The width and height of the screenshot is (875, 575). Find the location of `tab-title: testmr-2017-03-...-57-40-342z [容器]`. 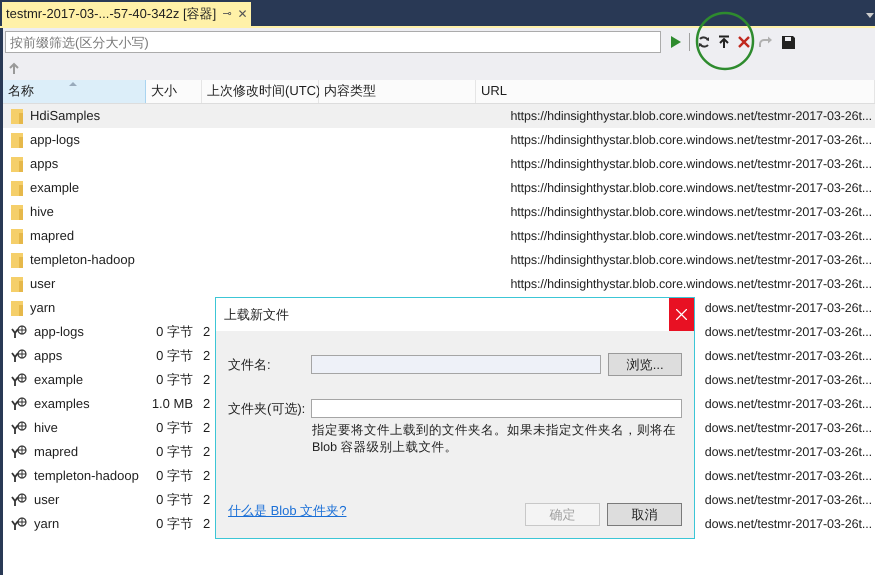

tab-title: testmr-2017-03-...-57-40-342z [容器] is located at coordinates (111, 14).